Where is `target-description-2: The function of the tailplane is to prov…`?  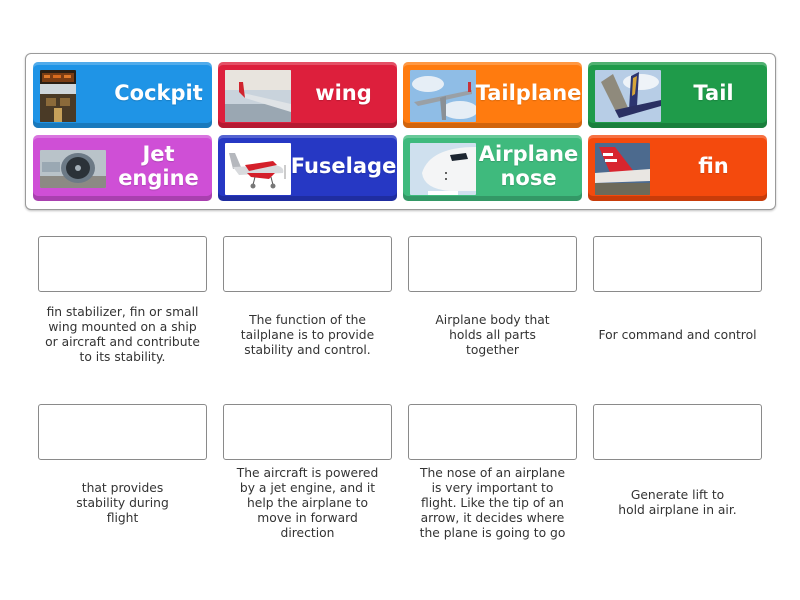 target-description-2: The function of the tailplane is to prov… is located at coordinates (307, 334).